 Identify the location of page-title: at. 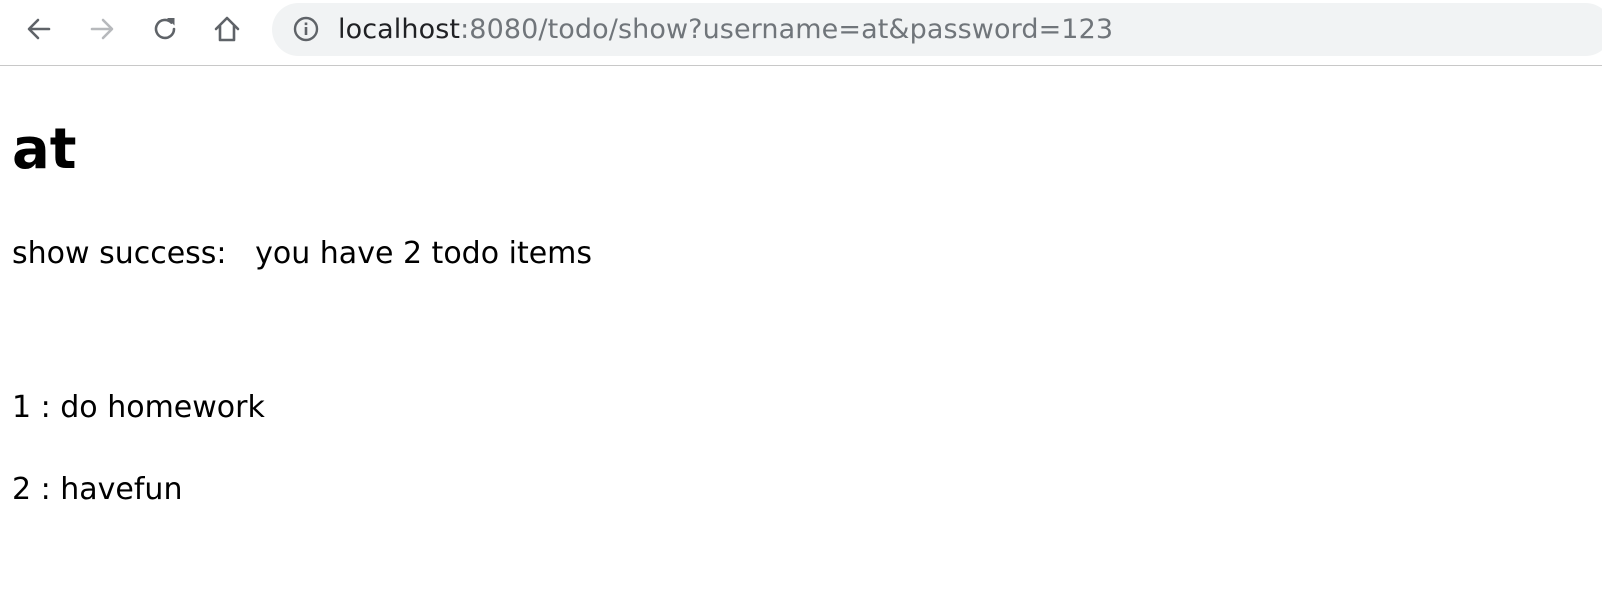
(44, 149).